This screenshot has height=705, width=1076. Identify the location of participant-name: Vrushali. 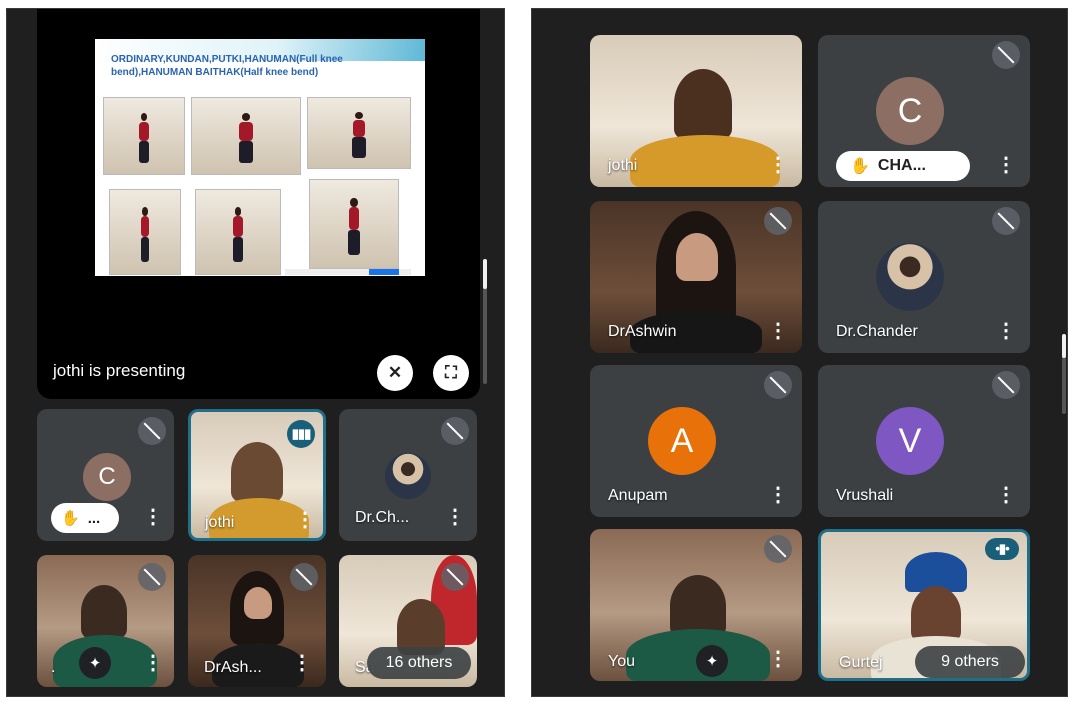
(865, 495).